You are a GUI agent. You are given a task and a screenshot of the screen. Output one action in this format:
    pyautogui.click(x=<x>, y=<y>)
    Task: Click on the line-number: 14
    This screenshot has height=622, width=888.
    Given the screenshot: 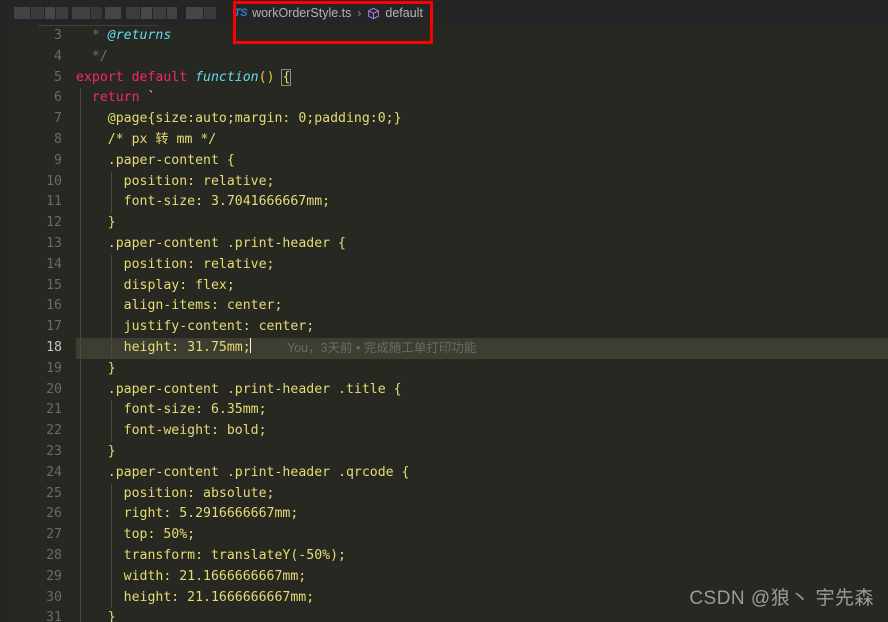 What is the action you would take?
    pyautogui.click(x=54, y=264)
    